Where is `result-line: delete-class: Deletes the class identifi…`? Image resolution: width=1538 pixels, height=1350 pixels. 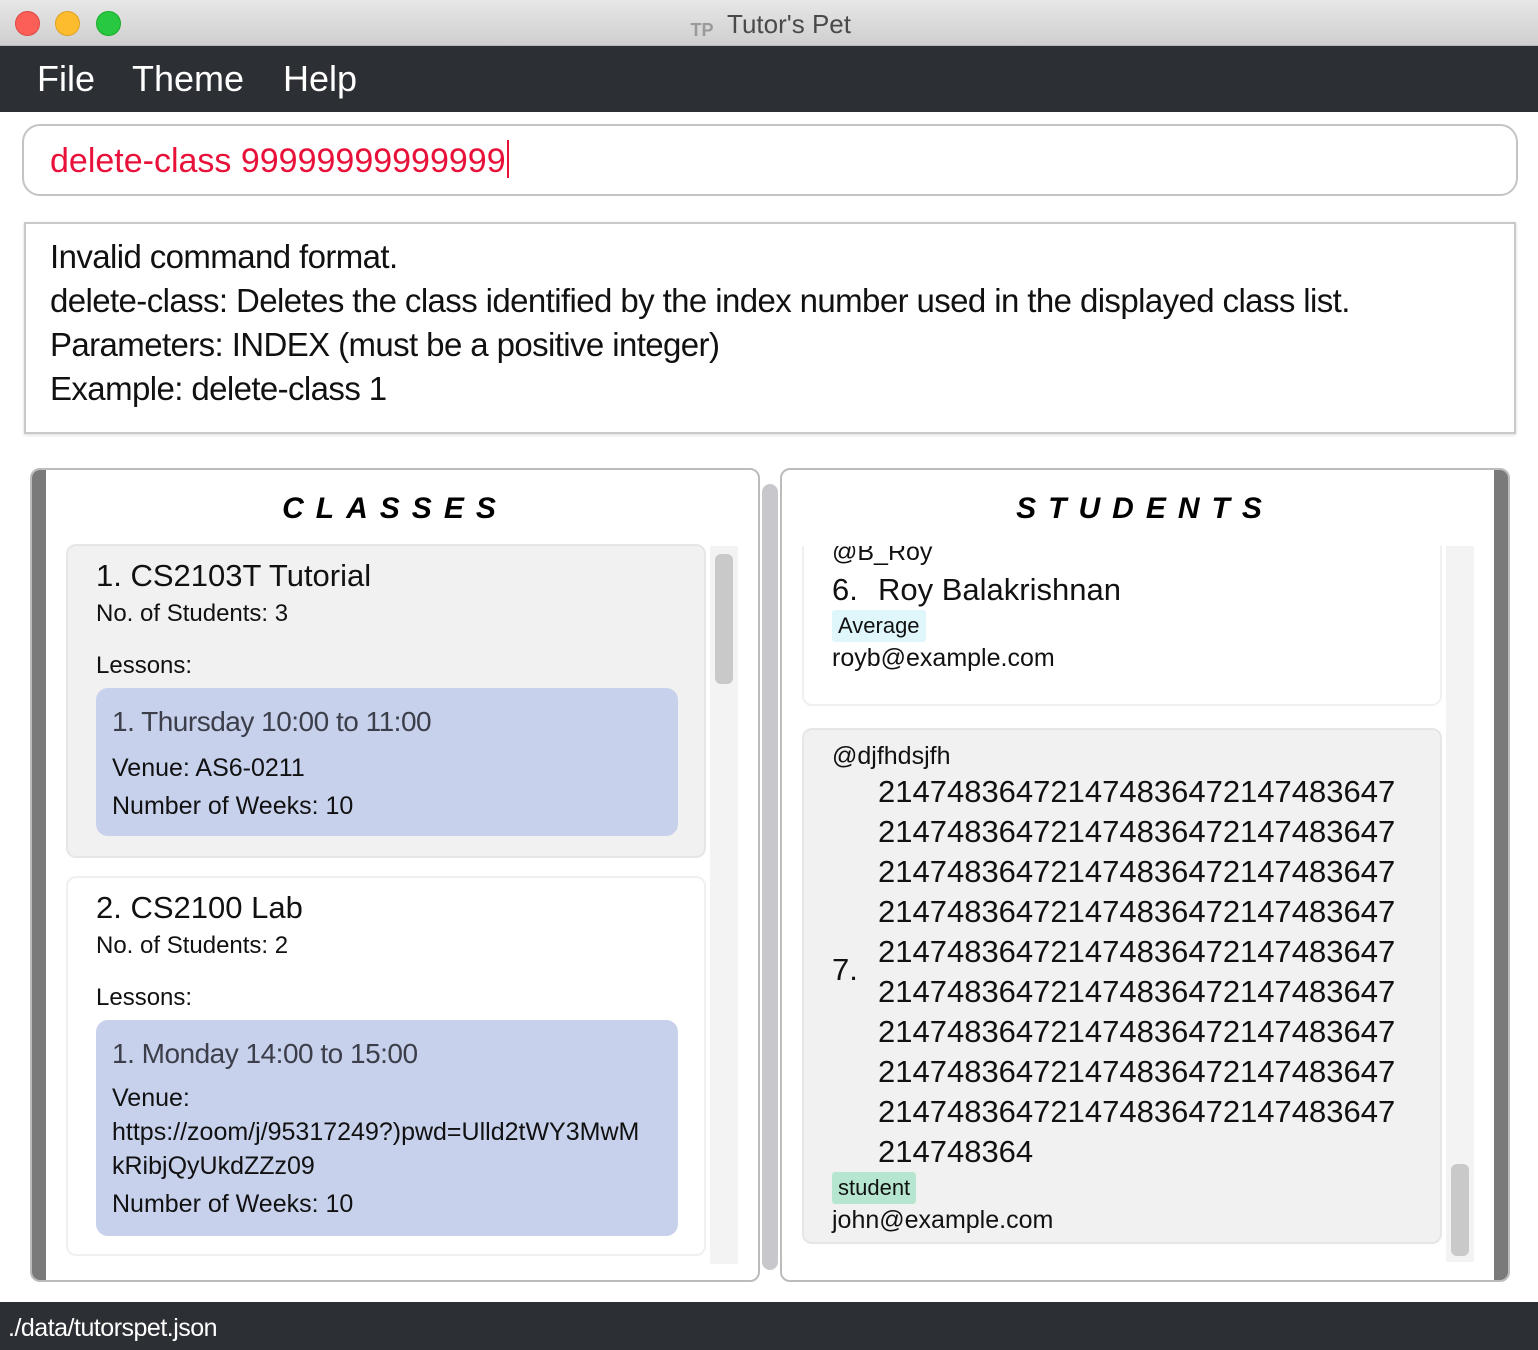
result-line: delete-class: Deletes the class identifi… is located at coordinates (700, 300).